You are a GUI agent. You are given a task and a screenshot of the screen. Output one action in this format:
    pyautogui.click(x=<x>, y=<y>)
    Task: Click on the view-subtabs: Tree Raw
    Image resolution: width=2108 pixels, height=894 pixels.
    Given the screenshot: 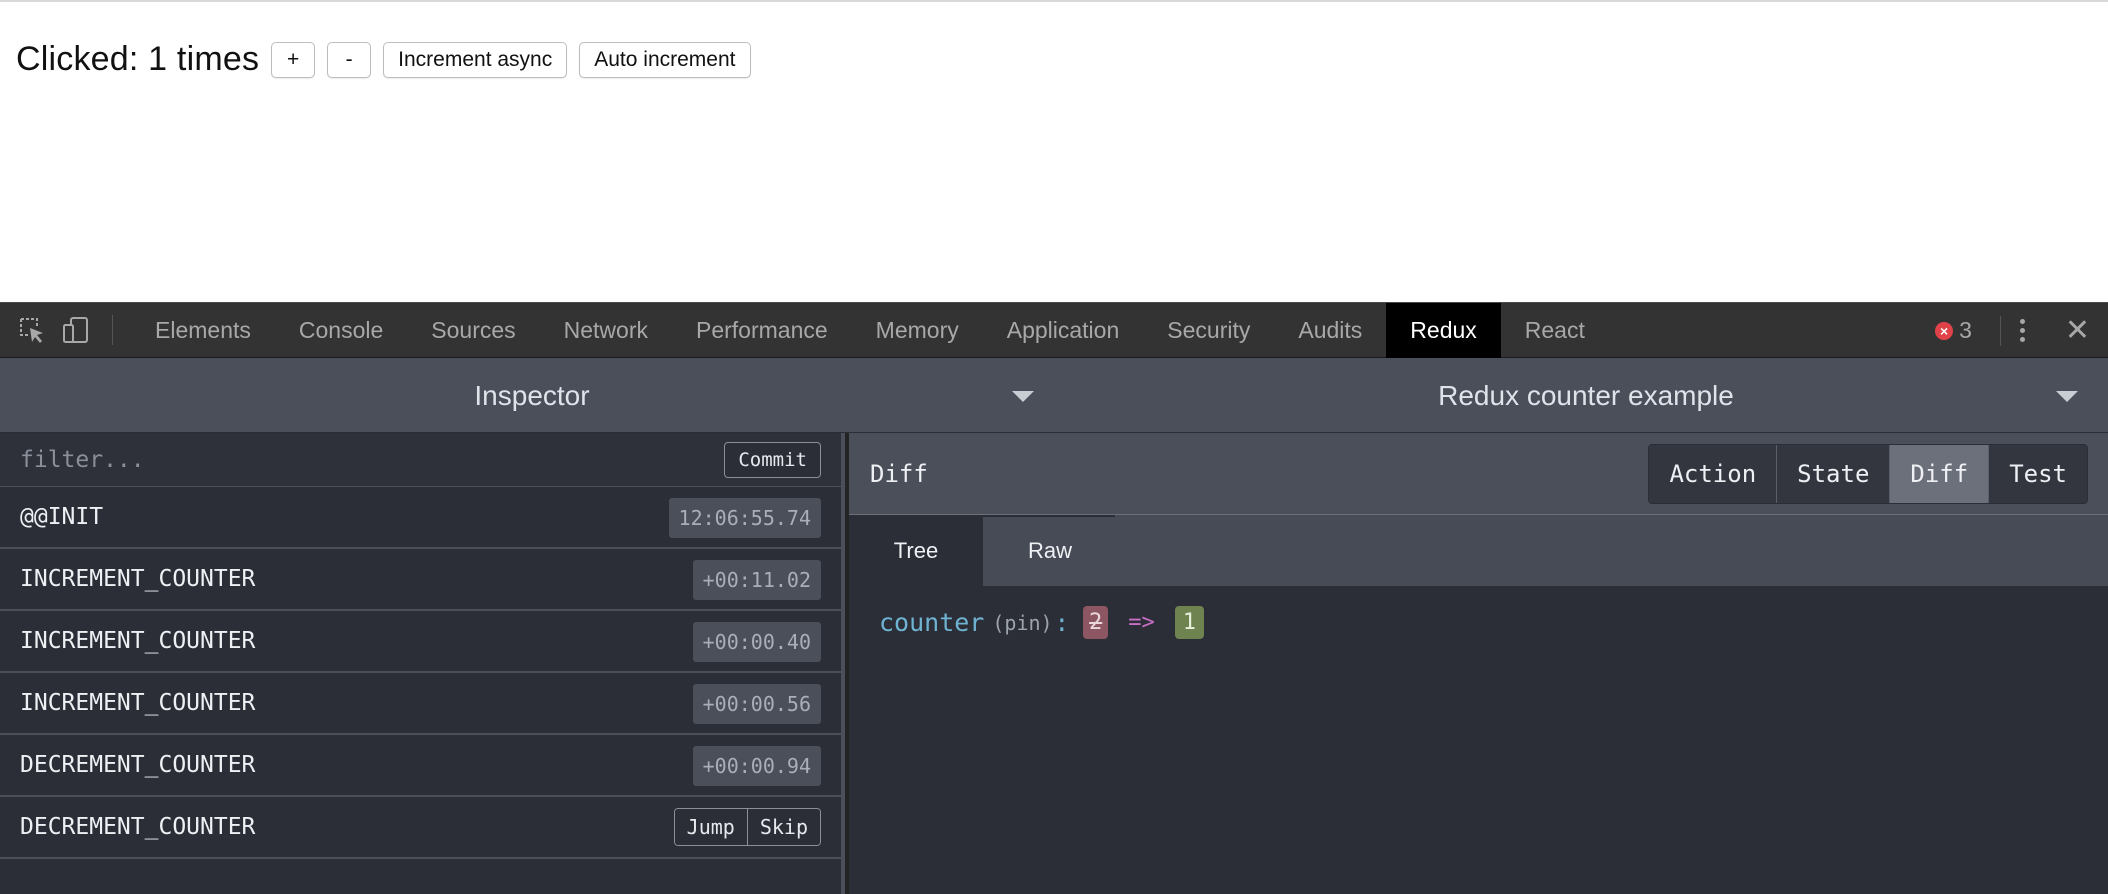 What is the action you would take?
    pyautogui.click(x=1478, y=550)
    